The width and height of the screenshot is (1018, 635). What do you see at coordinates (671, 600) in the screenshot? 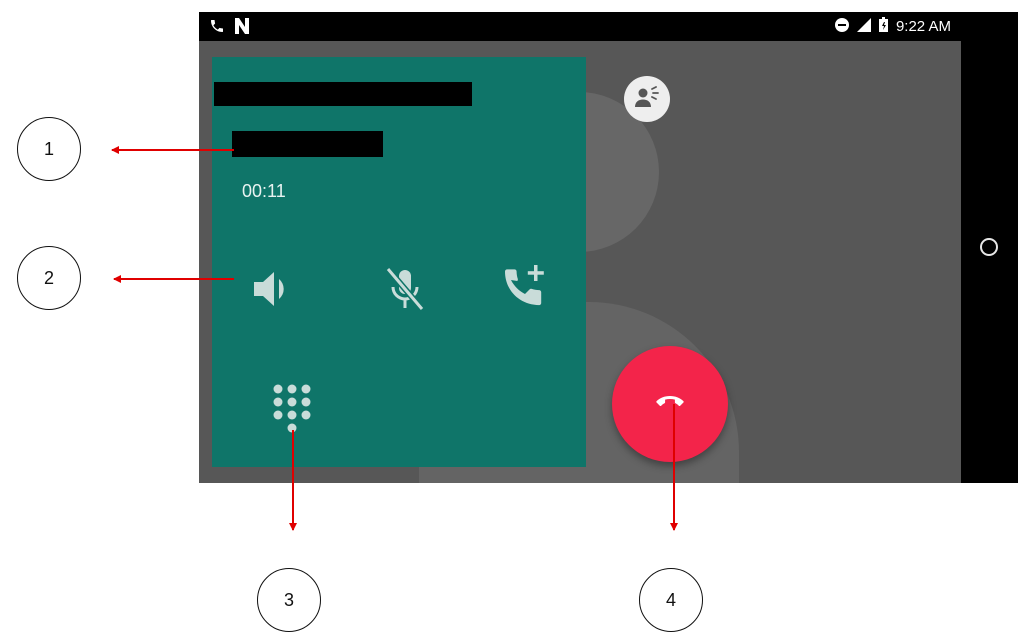
I see `annotation-4: 4` at bounding box center [671, 600].